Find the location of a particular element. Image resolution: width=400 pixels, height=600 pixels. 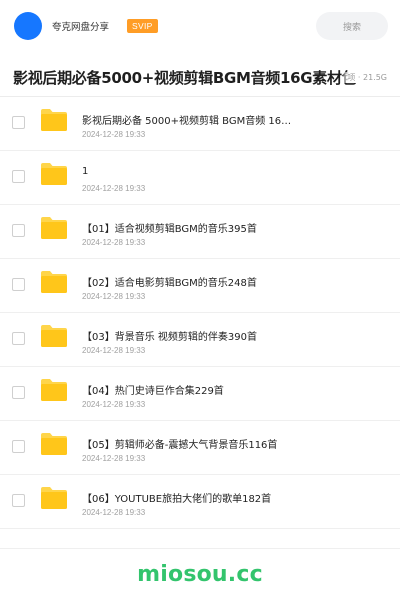

brand-watermark: miosou.cc is located at coordinates (200, 574).